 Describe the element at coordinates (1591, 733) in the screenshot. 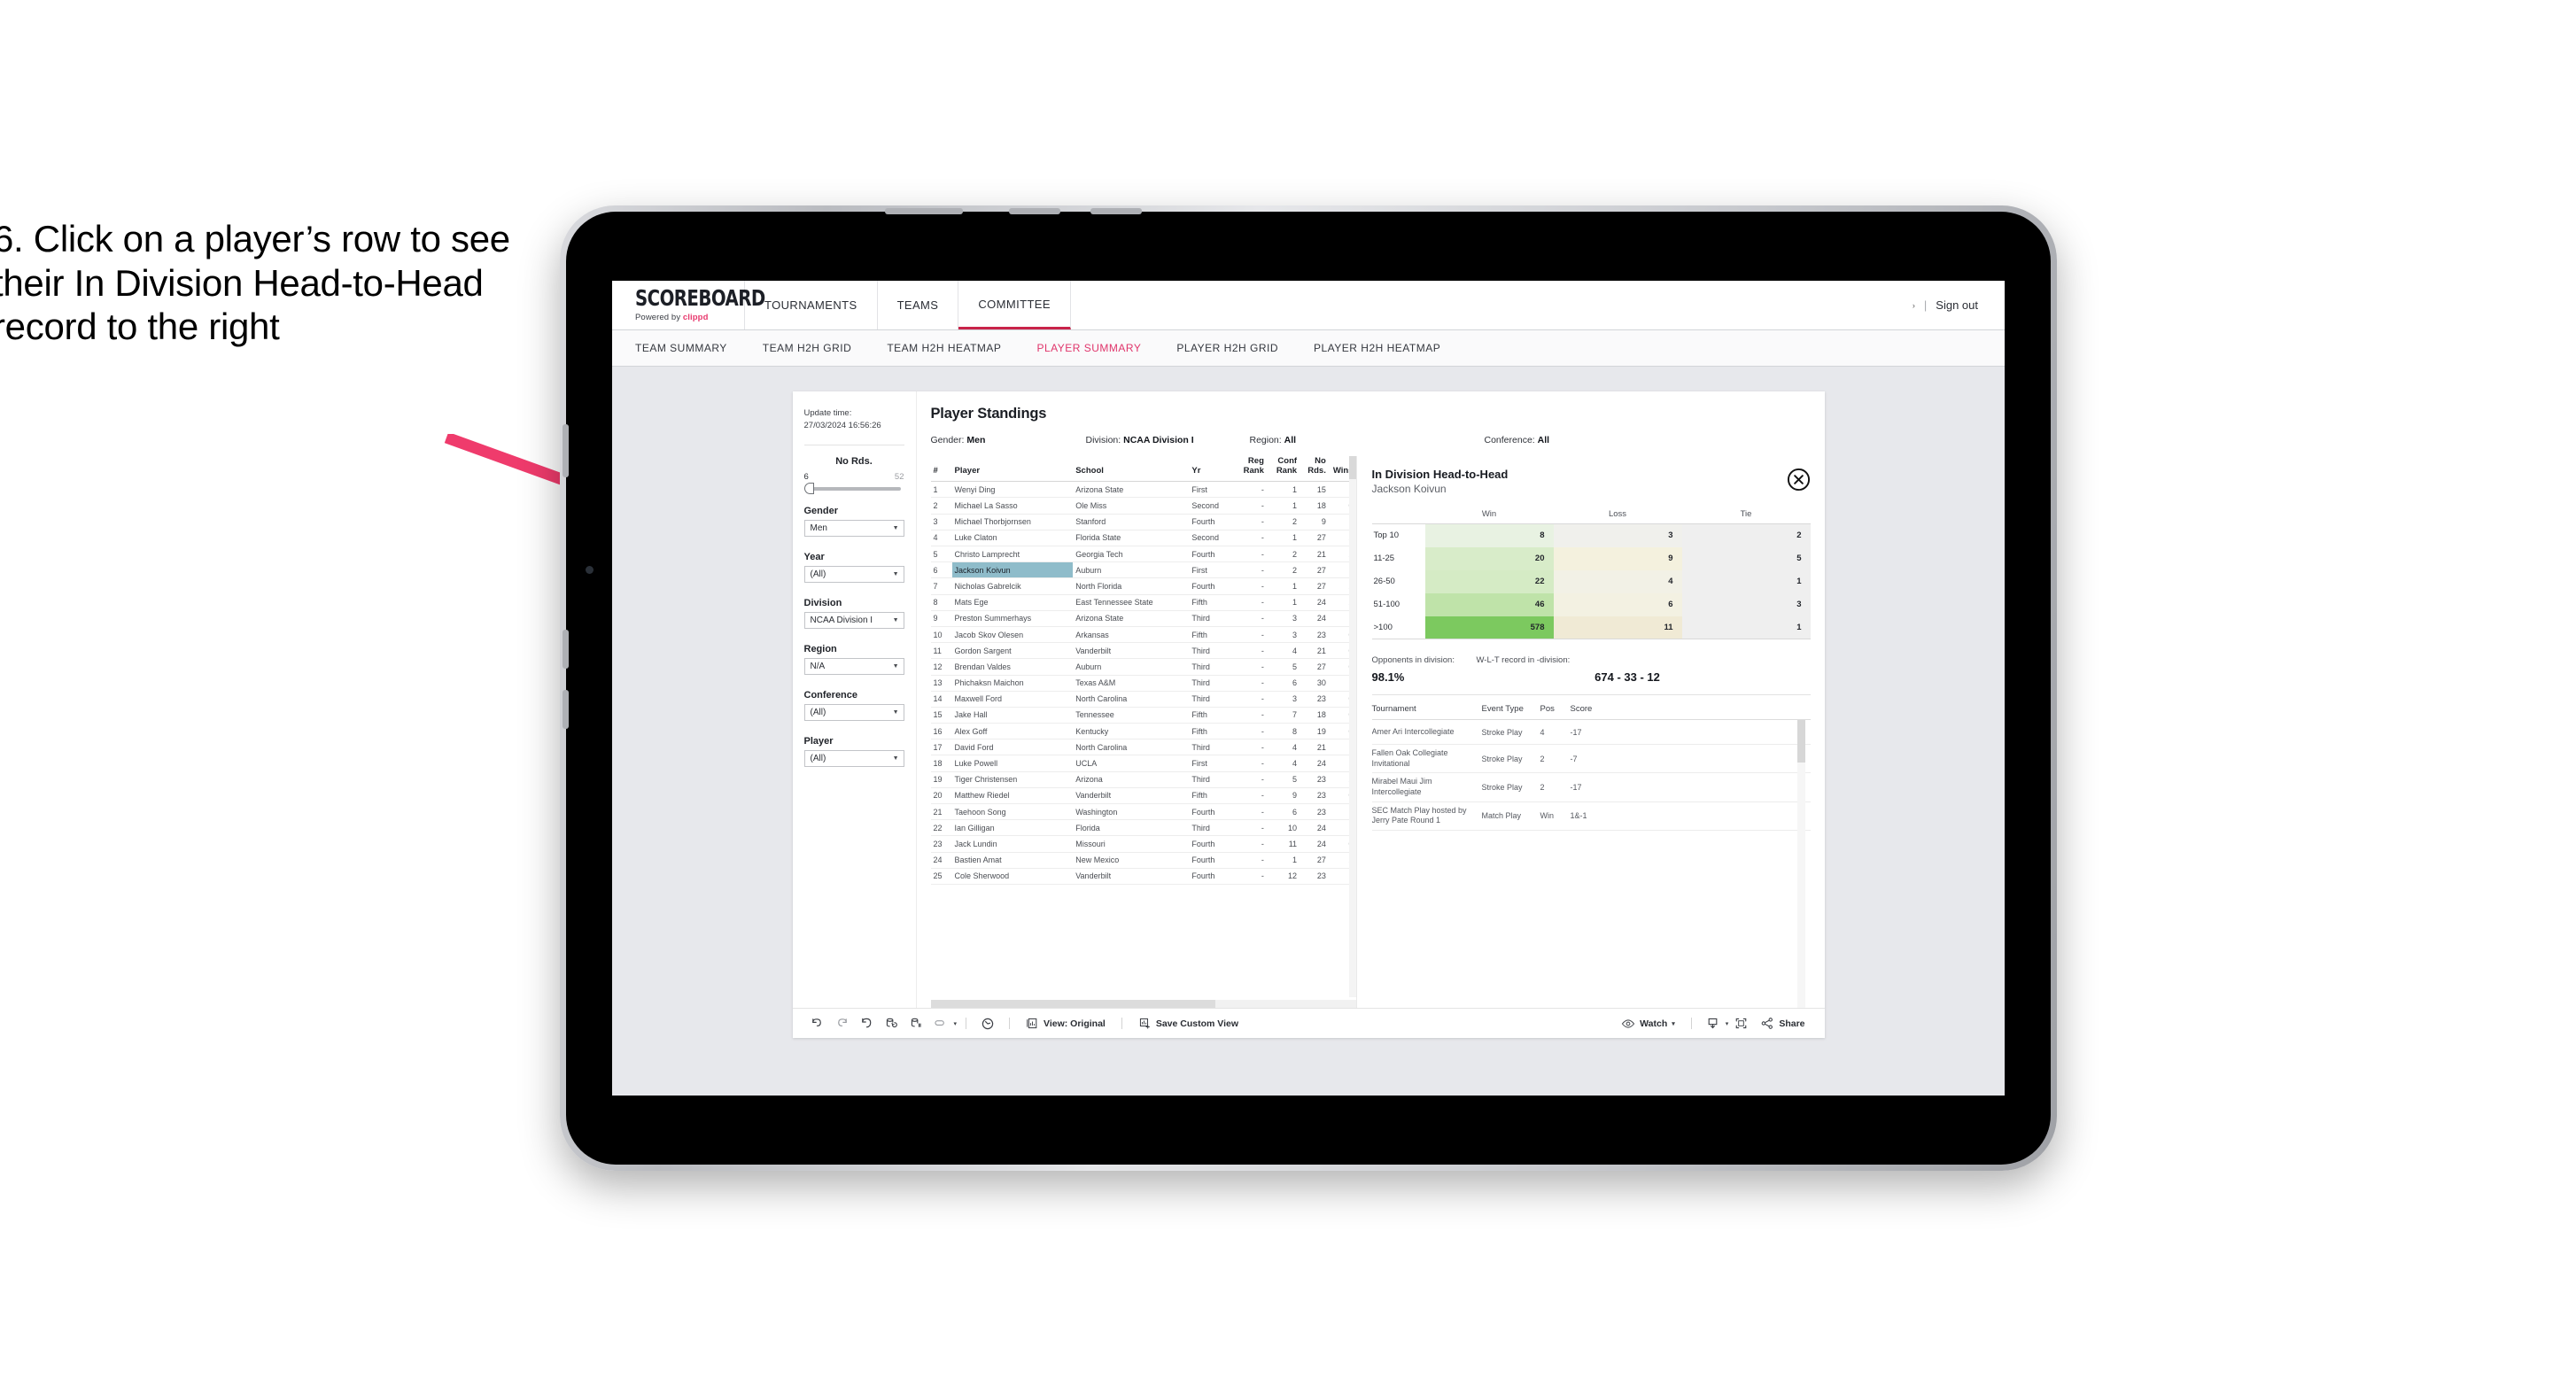

I see `tournament-row: Amer Ari Intercollegiate Stroke Play 4 -17` at that location.